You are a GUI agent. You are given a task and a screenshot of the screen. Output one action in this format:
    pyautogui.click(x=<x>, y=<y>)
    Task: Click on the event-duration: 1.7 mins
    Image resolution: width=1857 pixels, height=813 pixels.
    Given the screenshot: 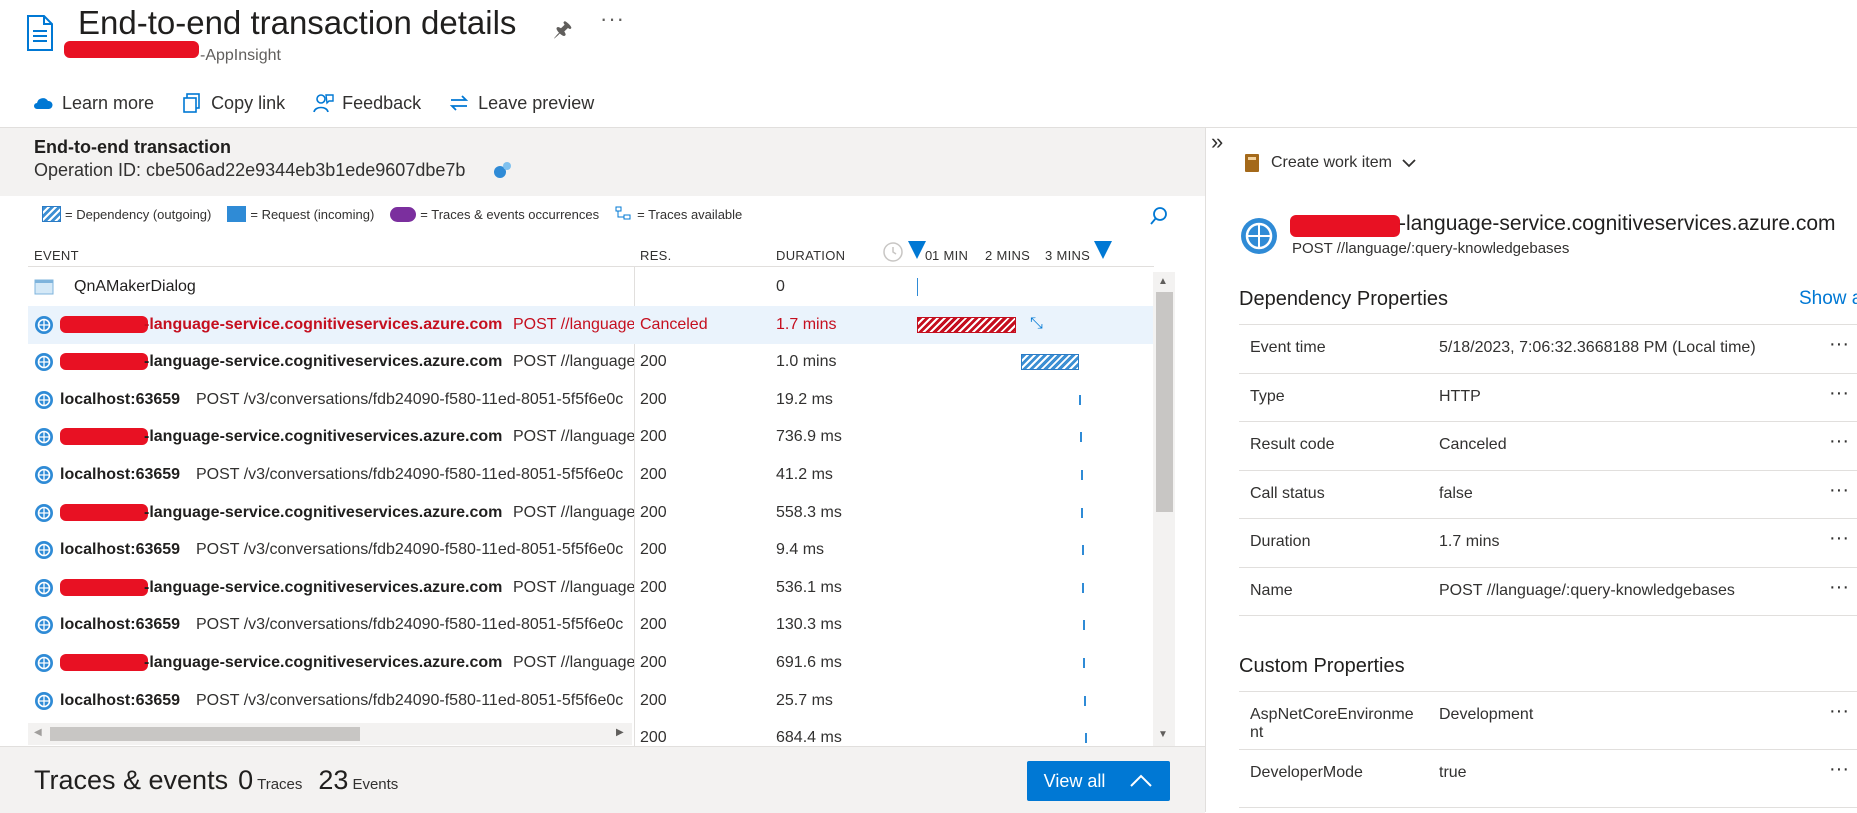 What is the action you would take?
    pyautogui.click(x=806, y=324)
    